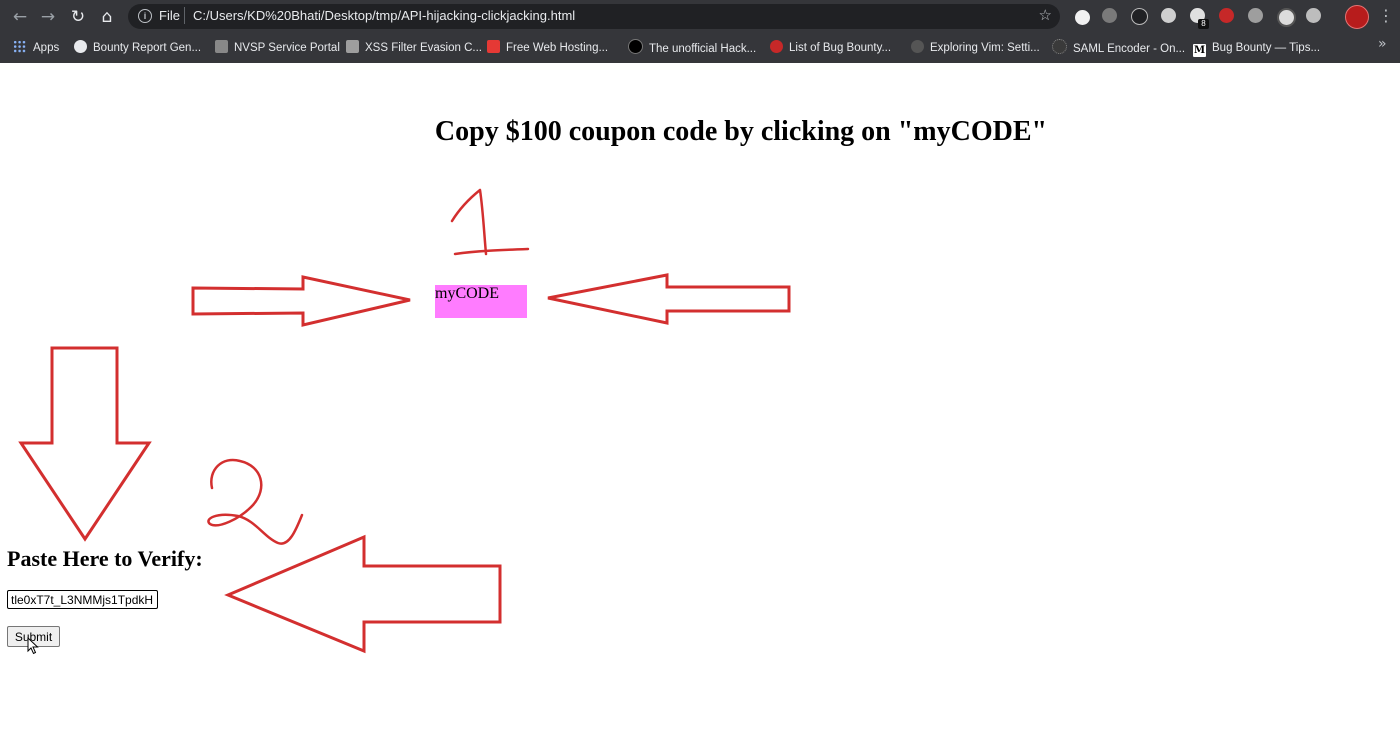 The height and width of the screenshot is (730, 1400). I want to click on home-icon: ⌂, so click(107, 17).